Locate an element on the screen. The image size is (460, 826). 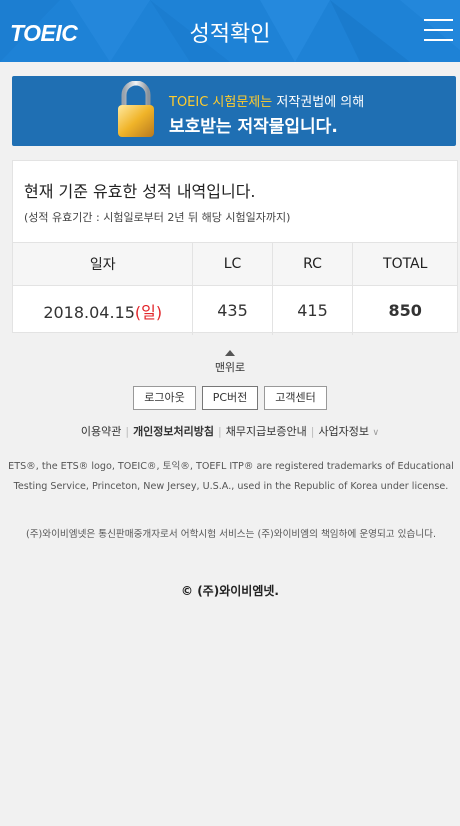
banner-text-line1: TOEIC 시험문제는 저작권법에 의해 is located at coordinates (266, 100).